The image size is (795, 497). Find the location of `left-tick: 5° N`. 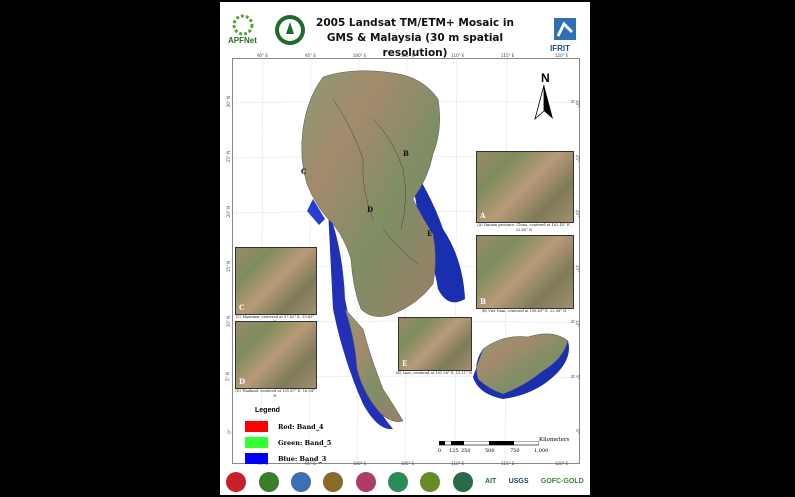

left-tick: 5° N is located at coordinates (227, 376).